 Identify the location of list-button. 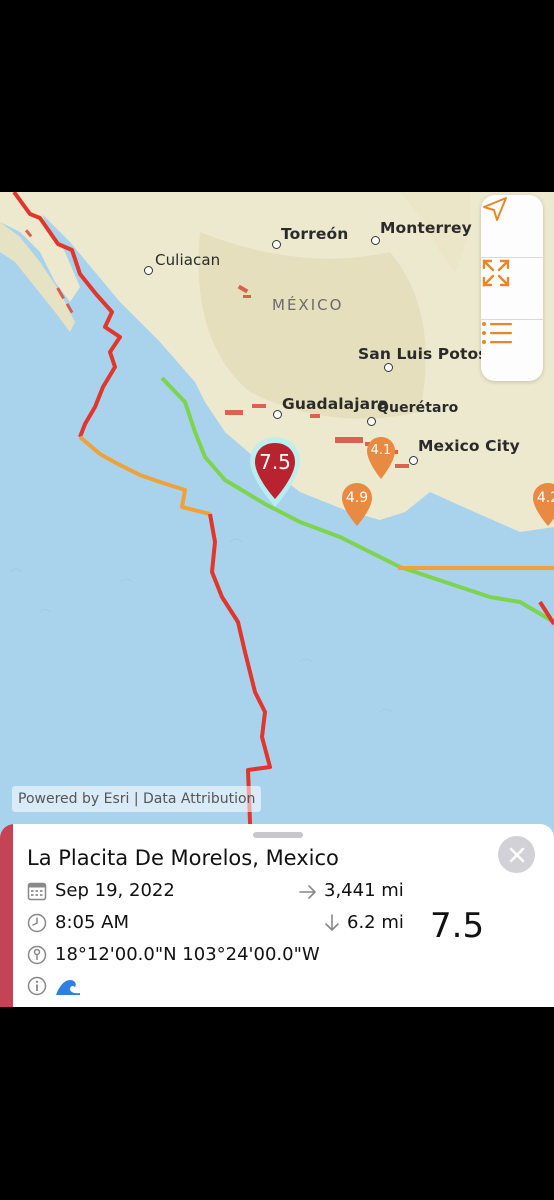
(512, 351).